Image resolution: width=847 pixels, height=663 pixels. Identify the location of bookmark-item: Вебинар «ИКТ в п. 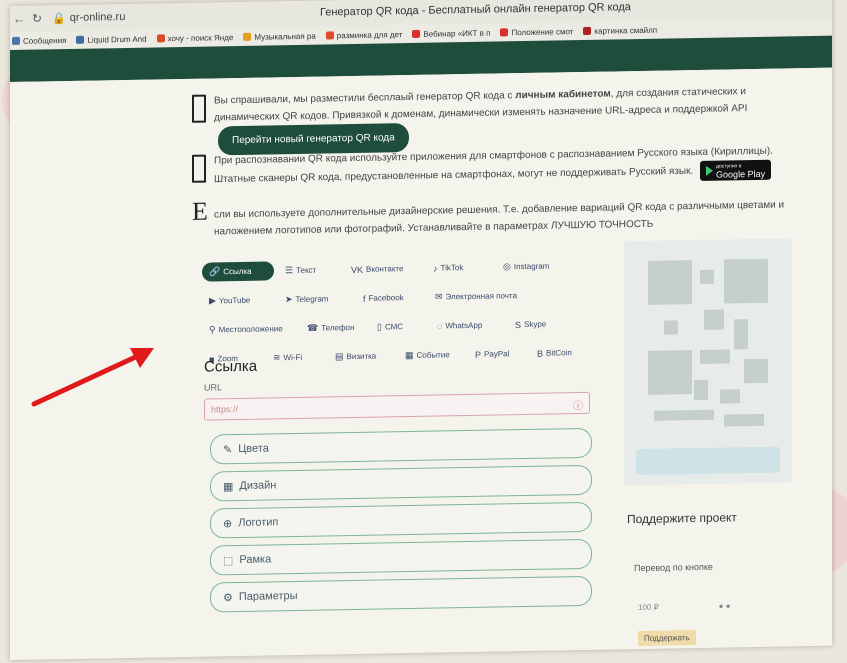
(451, 33).